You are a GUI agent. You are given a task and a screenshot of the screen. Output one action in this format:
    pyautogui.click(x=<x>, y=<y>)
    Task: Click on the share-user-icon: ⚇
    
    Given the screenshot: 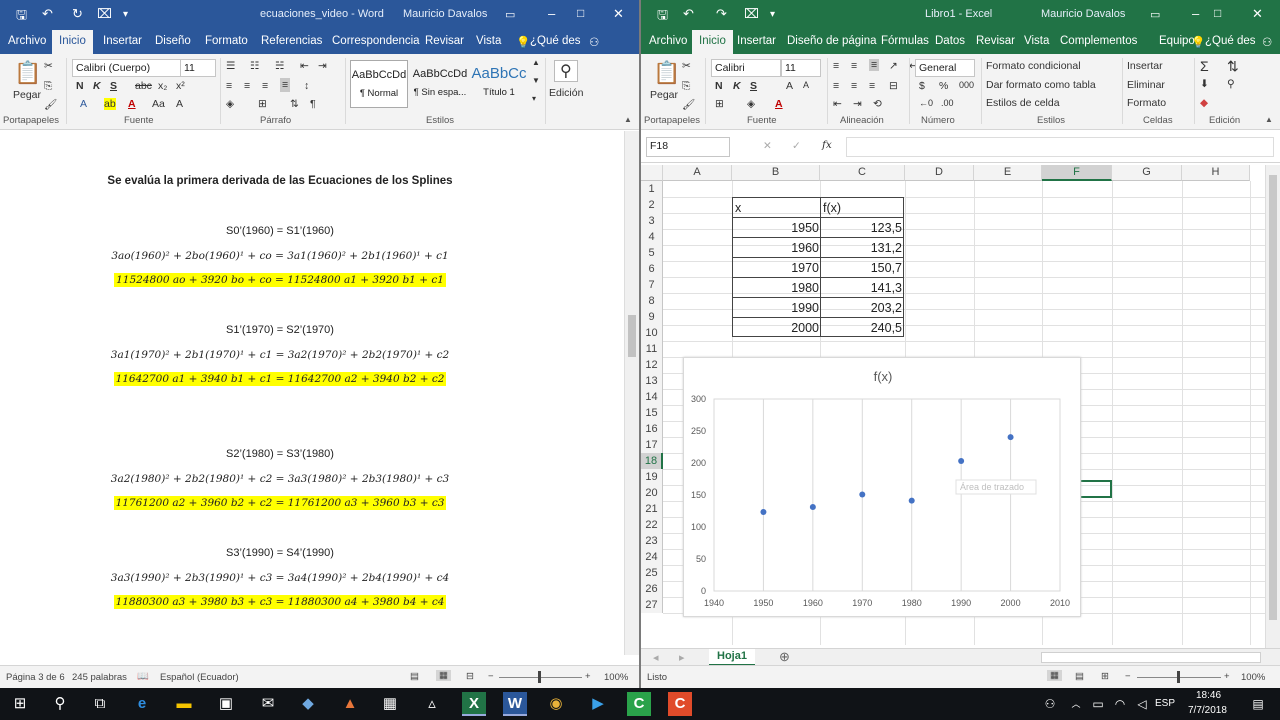 What is the action you would take?
    pyautogui.click(x=594, y=42)
    